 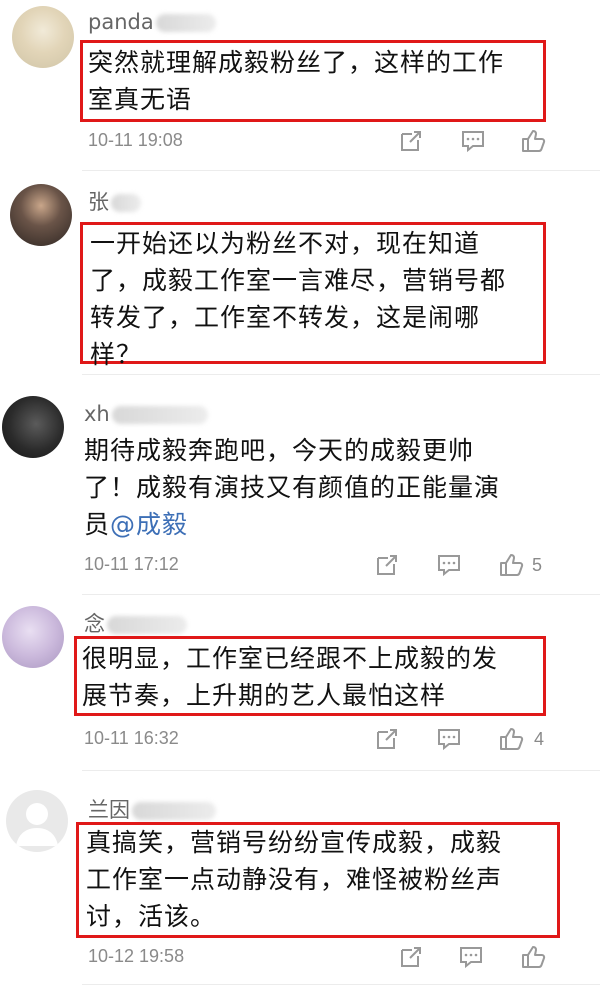 What do you see at coordinates (114, 201) in the screenshot?
I see `username: 张` at bounding box center [114, 201].